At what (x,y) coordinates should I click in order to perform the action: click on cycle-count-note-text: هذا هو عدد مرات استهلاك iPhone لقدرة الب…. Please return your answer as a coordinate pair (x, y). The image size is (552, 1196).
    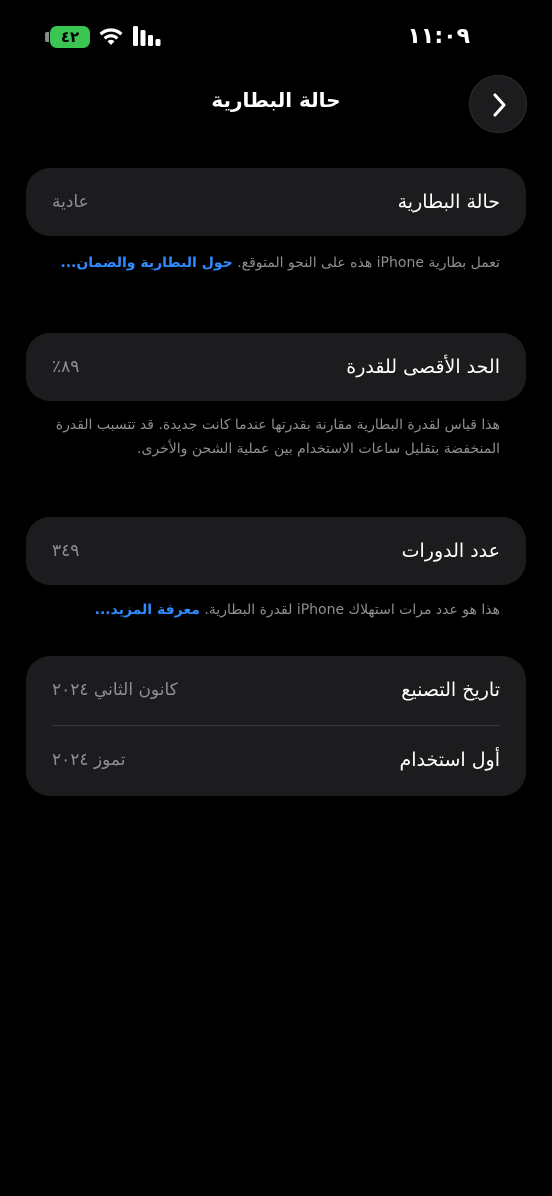
    Looking at the image, I should click on (352, 610).